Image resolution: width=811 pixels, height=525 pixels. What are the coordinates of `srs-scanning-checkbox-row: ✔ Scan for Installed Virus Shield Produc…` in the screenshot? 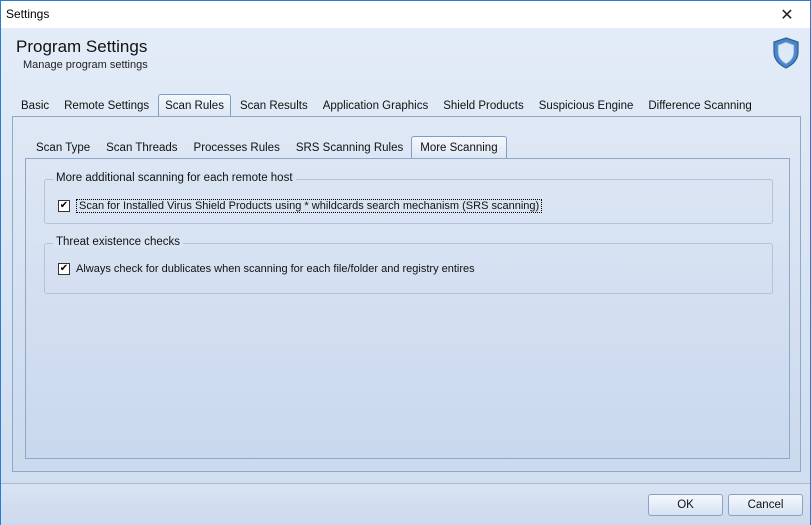 It's located at (300, 206).